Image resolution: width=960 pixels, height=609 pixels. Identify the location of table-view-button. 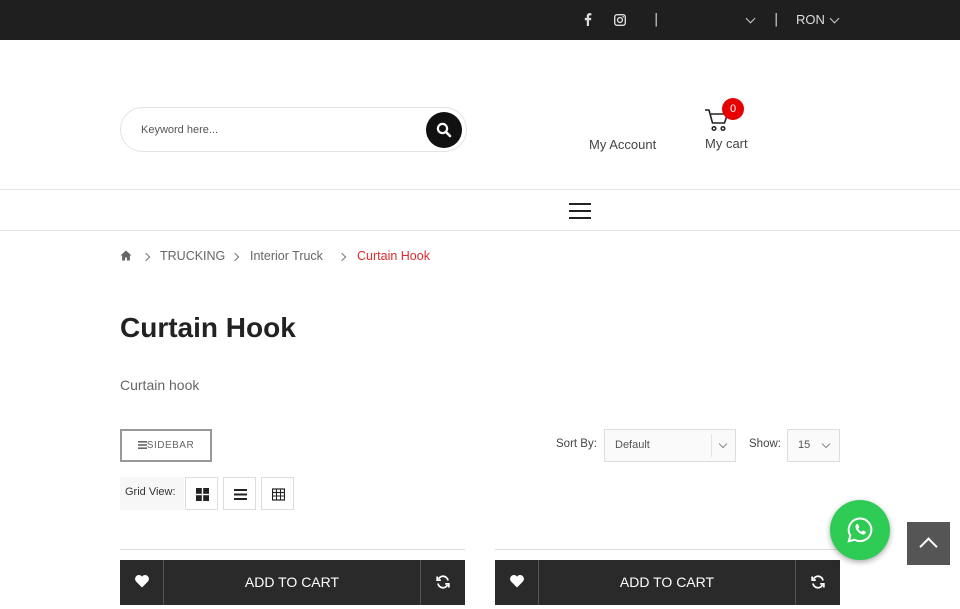
(277, 493).